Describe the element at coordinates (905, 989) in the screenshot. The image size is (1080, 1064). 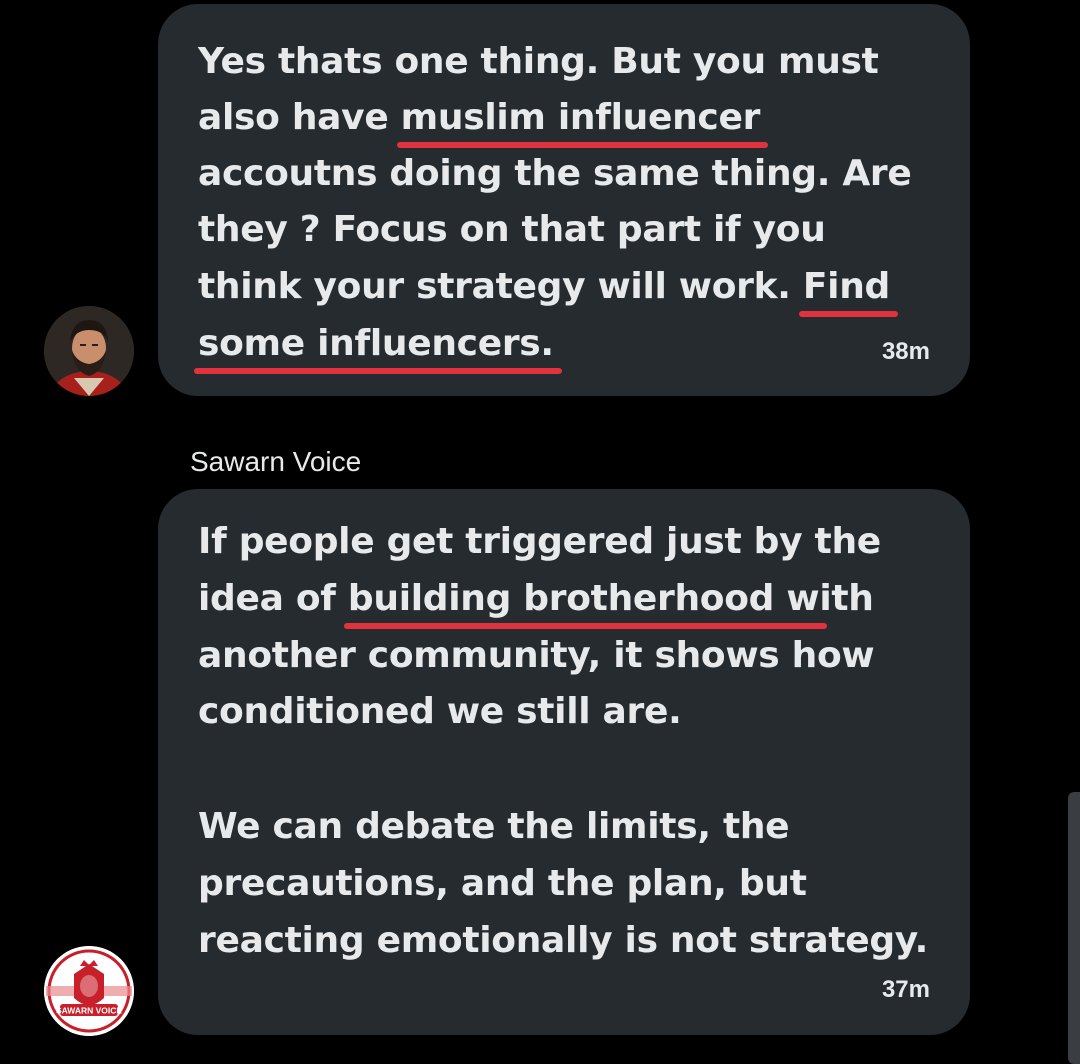
I see `message-timestamp: 37m` at that location.